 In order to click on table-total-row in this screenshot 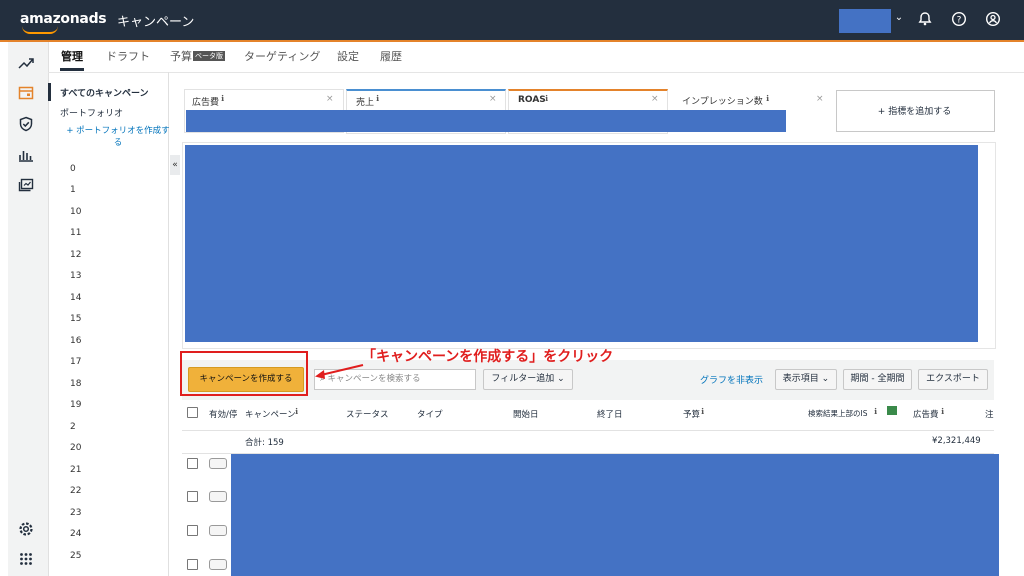, I will do `click(588, 442)`.